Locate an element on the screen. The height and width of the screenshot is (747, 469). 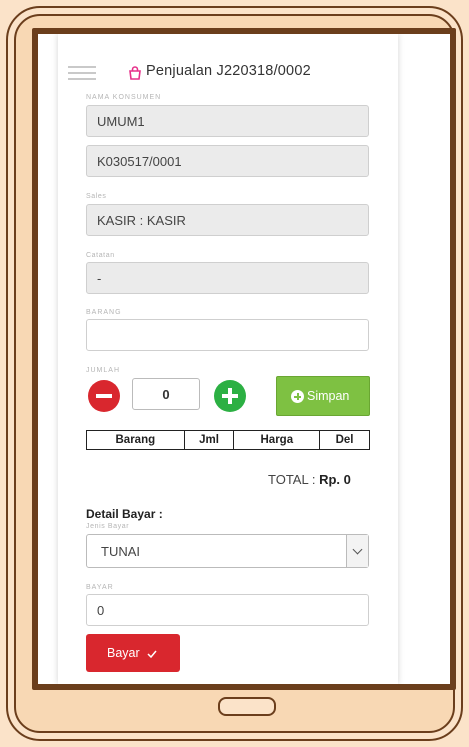
column-header-jml: Jml is located at coordinates (209, 440).